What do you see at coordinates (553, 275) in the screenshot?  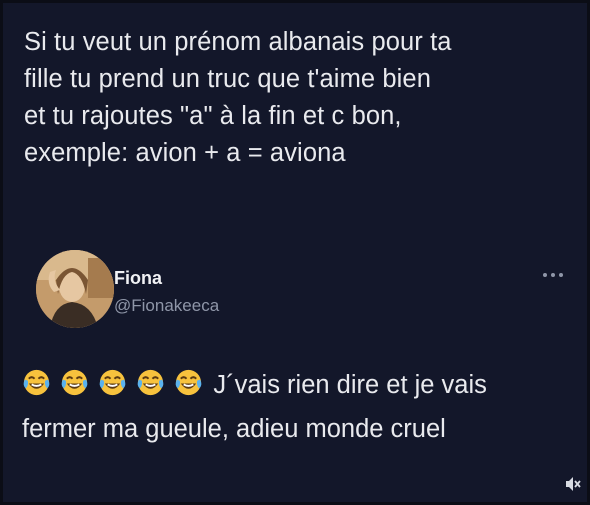 I see `more-horizontal-icon` at bounding box center [553, 275].